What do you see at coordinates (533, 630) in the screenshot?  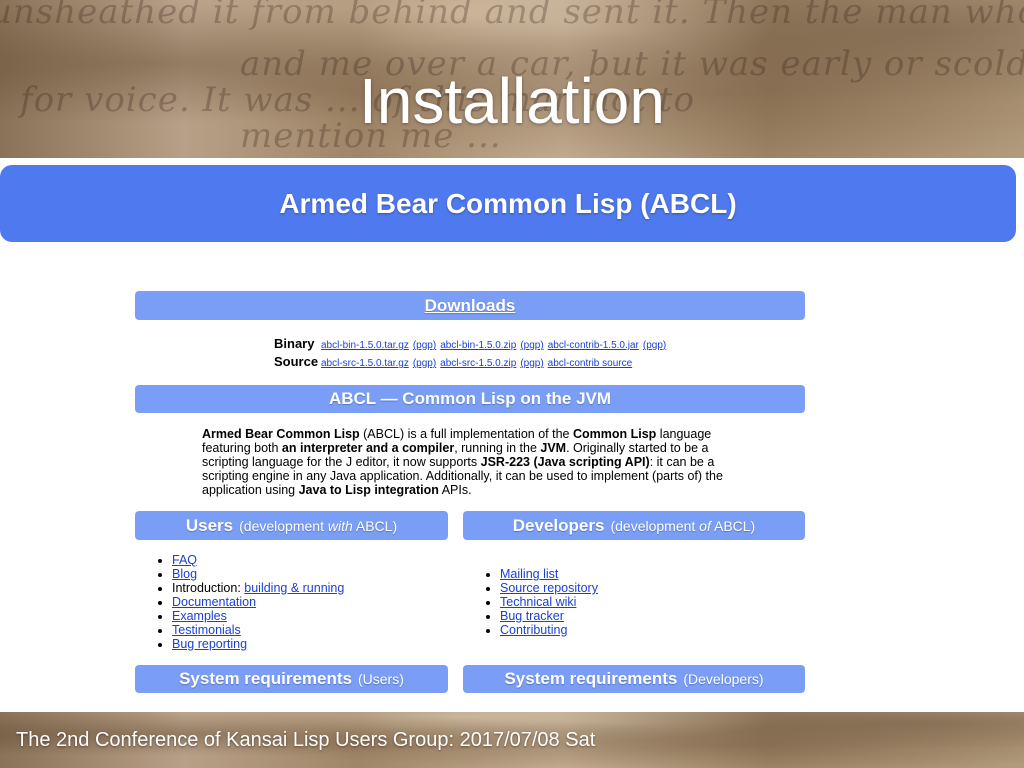 I see `contributing-link: Contributing` at bounding box center [533, 630].